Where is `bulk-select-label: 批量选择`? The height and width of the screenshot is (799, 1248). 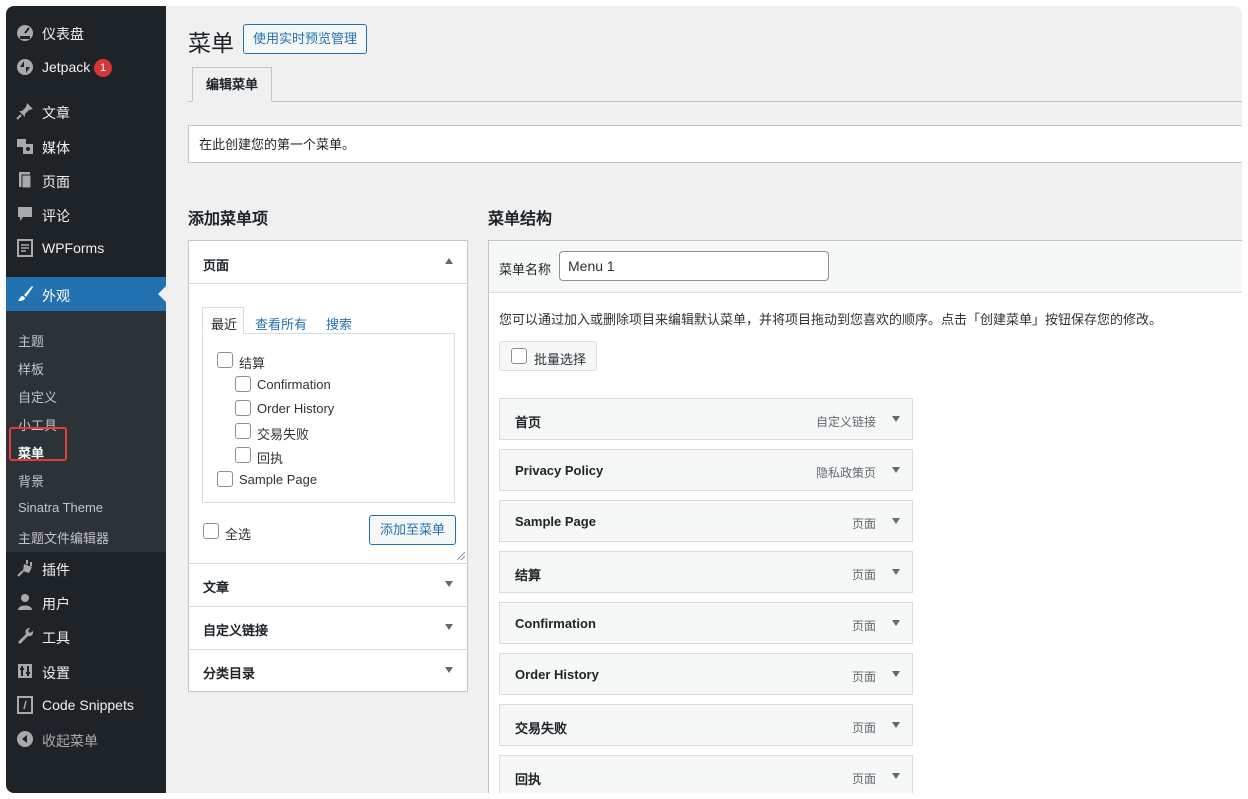 bulk-select-label: 批量选择 is located at coordinates (560, 359).